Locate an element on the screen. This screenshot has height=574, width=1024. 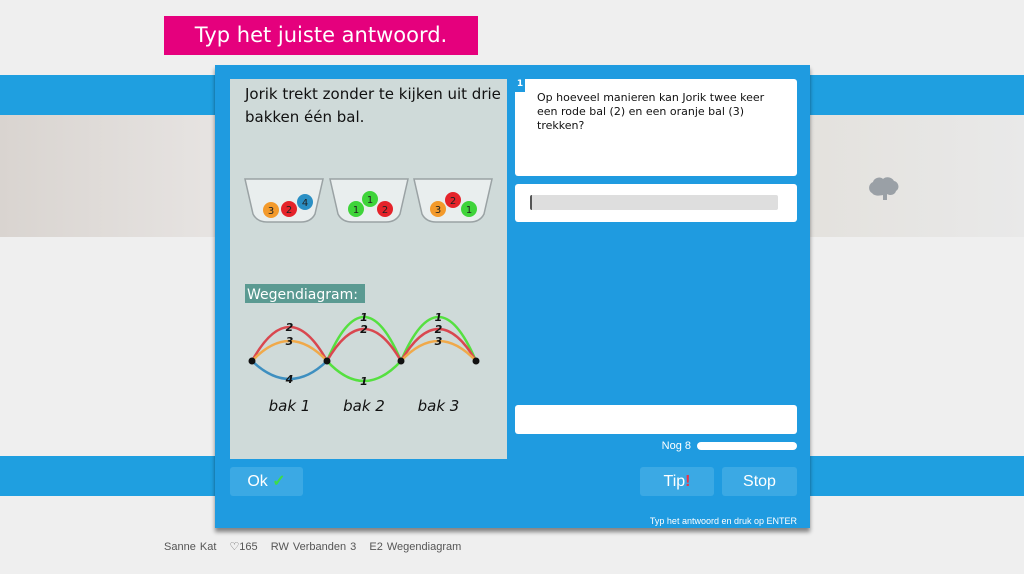
ok-button: Ok ✓ is located at coordinates (266, 481).